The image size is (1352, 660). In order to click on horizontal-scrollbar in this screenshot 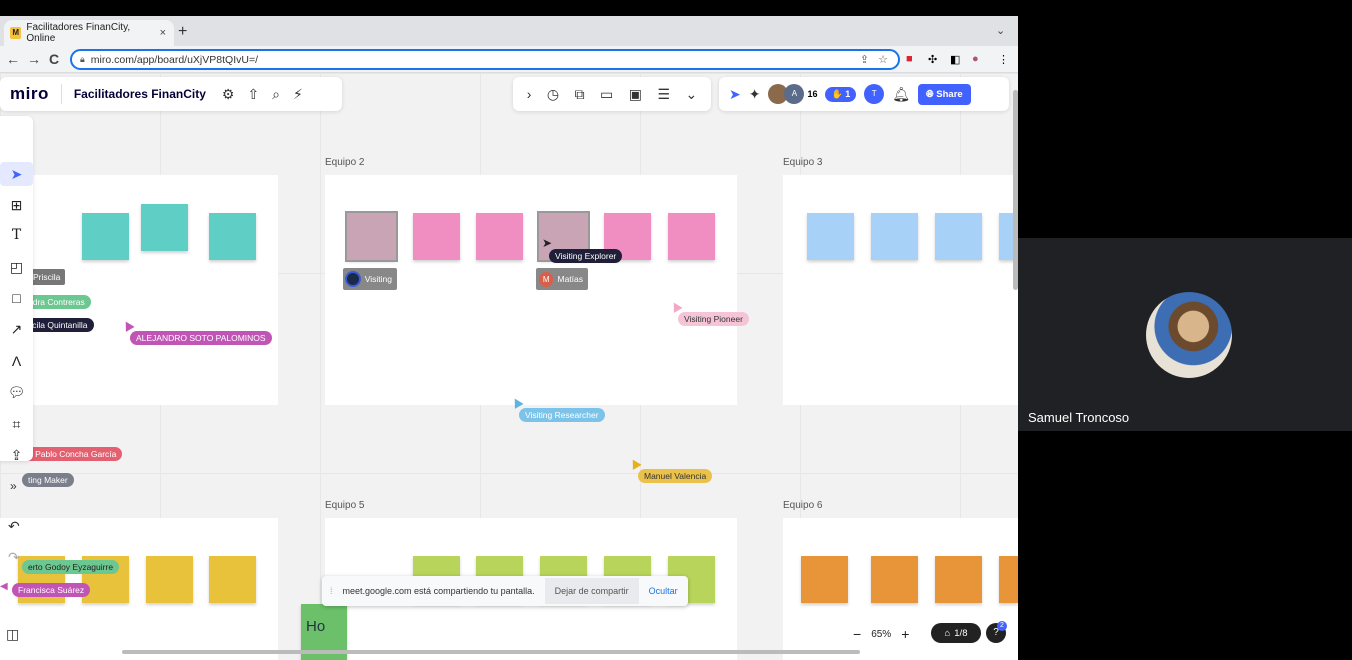, I will do `click(491, 652)`.